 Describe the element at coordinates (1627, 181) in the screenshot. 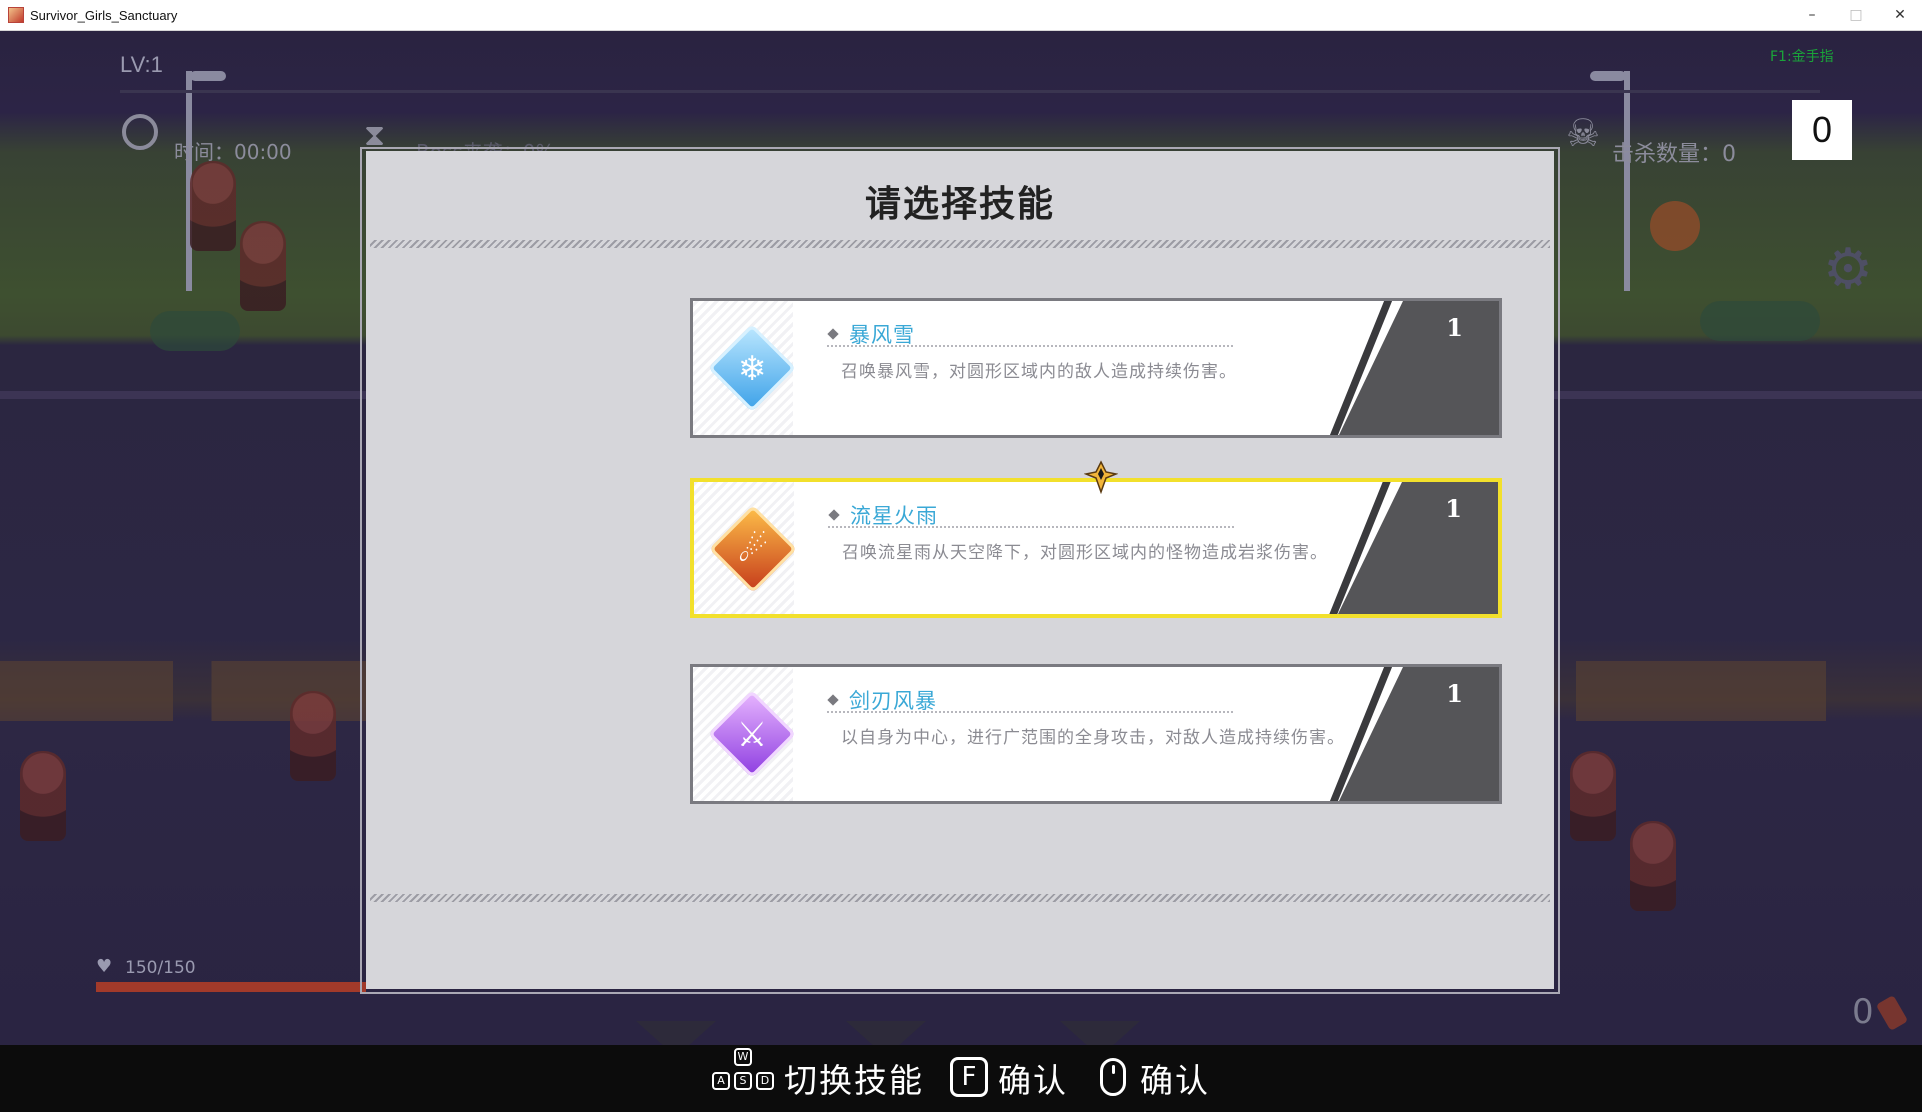

I see `street-lamp` at that location.